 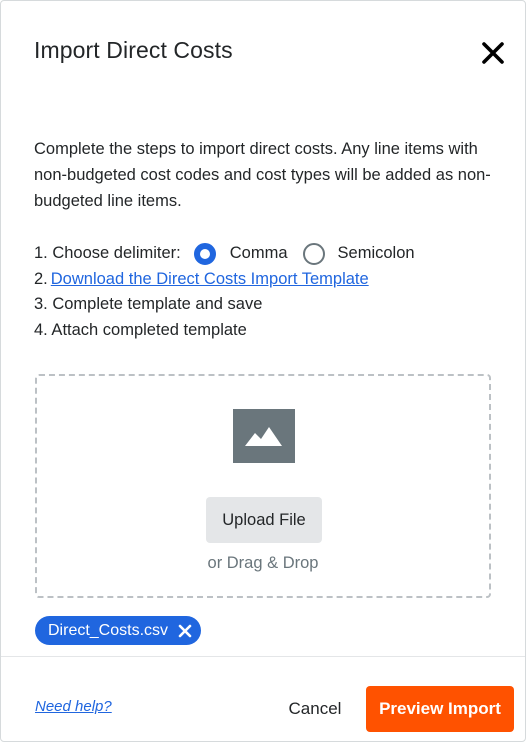 I want to click on delimiter-label-comma: Comma, so click(x=258, y=253).